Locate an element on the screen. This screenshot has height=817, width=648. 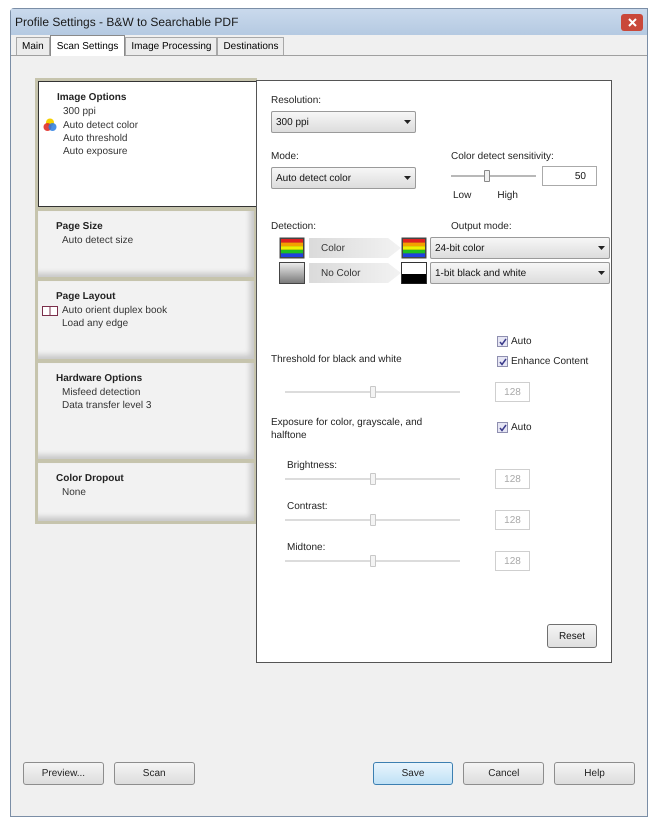
open-book-icon is located at coordinates (50, 311).